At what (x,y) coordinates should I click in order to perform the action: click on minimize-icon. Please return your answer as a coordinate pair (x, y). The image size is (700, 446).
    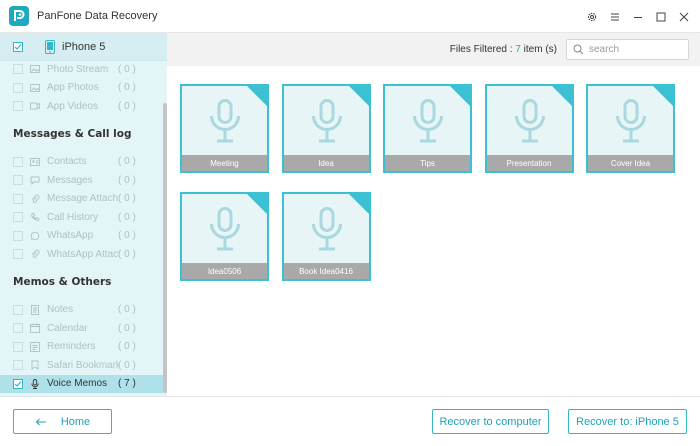
    Looking at the image, I should click on (638, 17).